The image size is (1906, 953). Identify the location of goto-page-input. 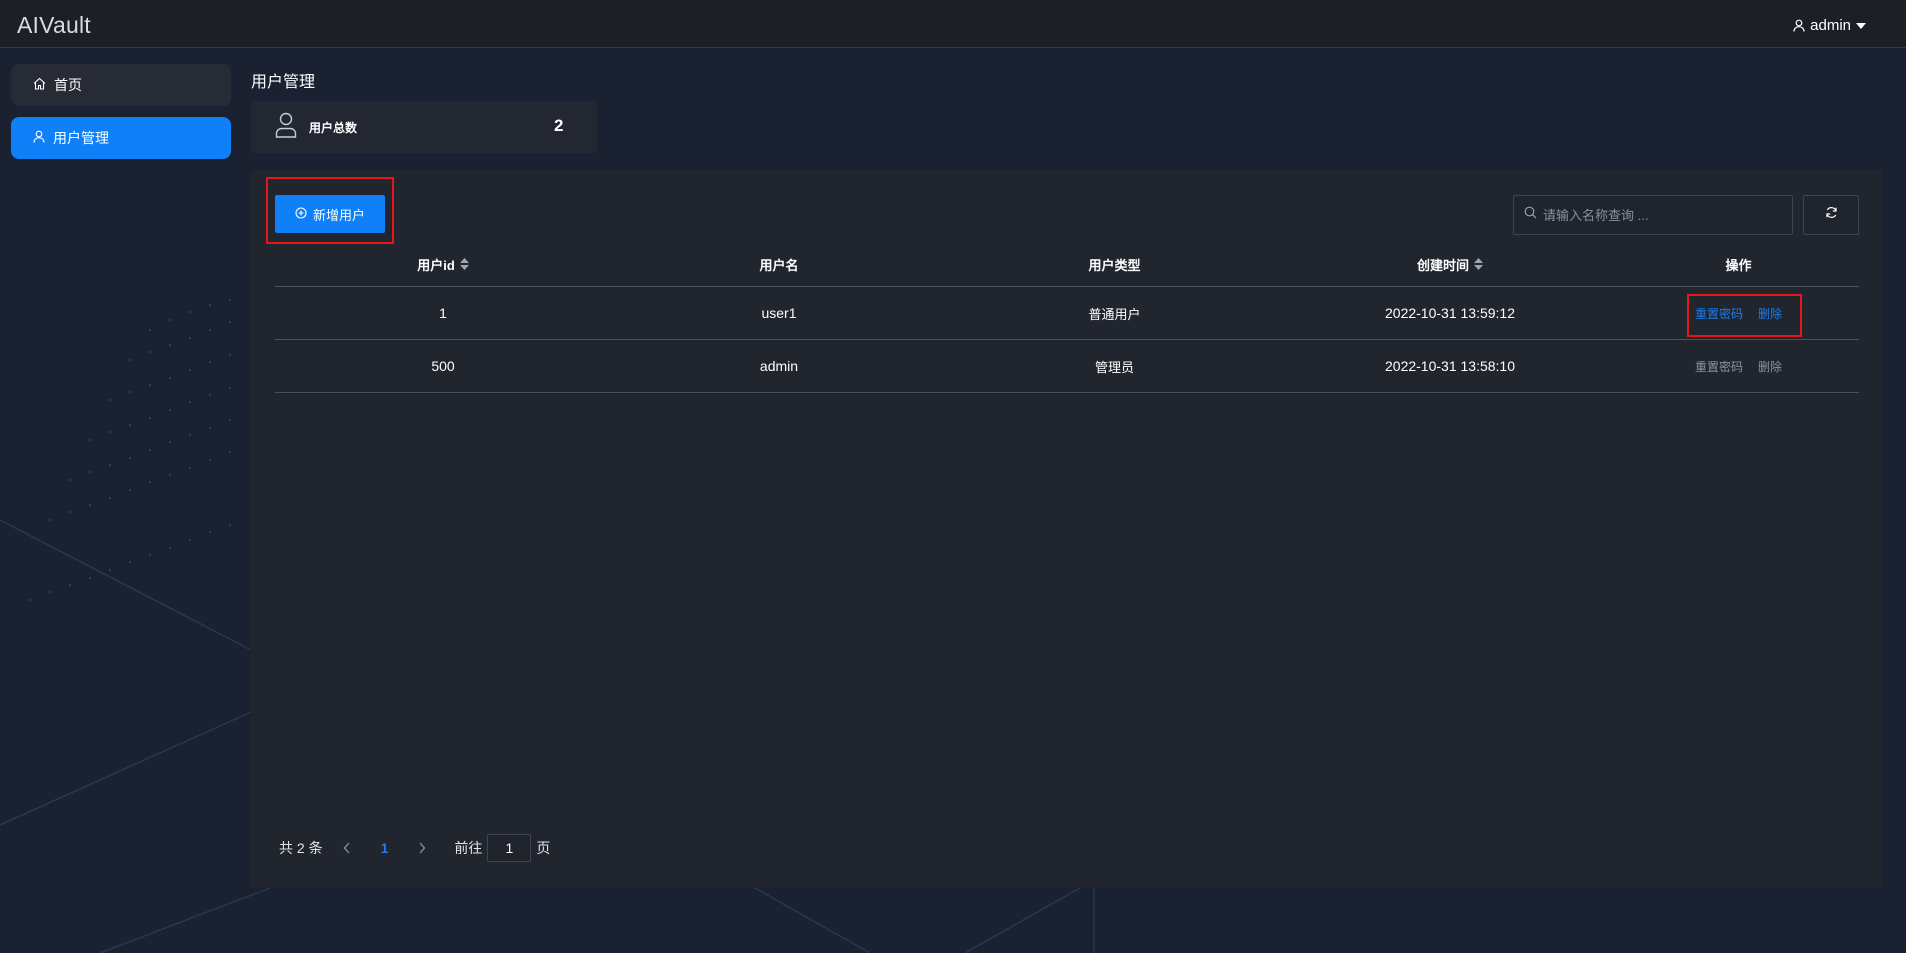
(509, 848).